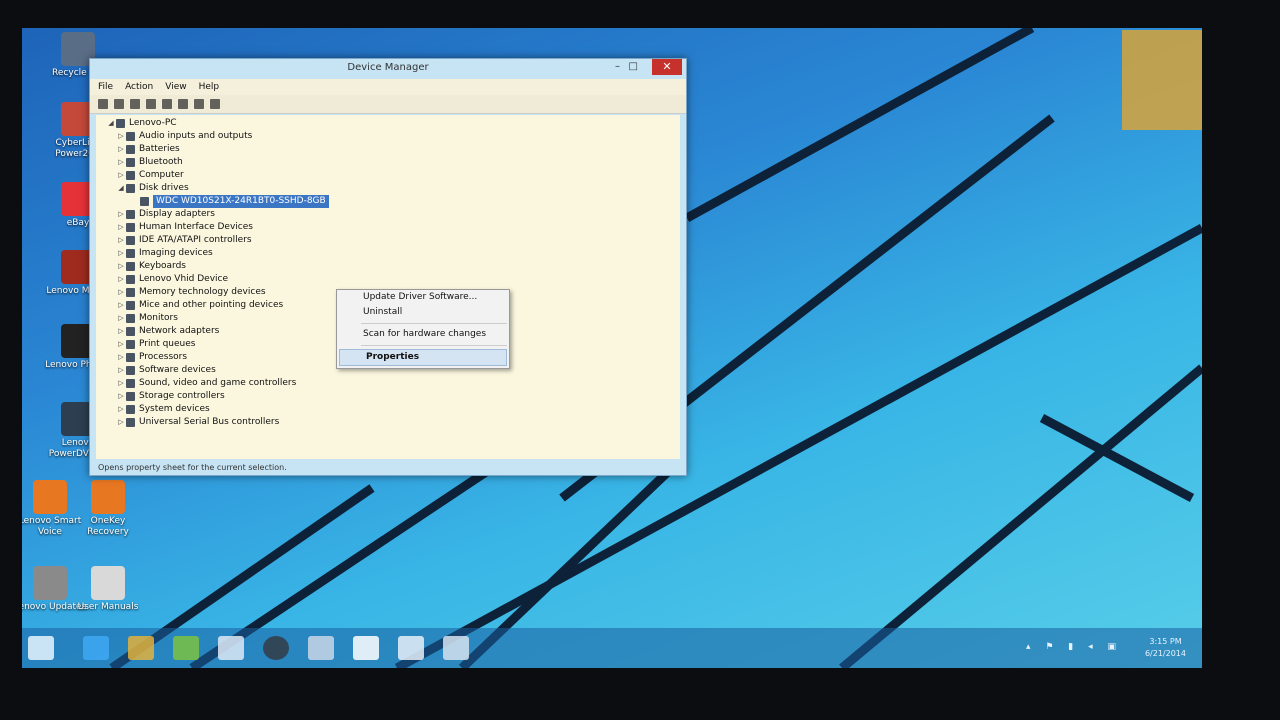  What do you see at coordinates (217, 266) in the screenshot?
I see `tree-category: ▷ Keyboards` at bounding box center [217, 266].